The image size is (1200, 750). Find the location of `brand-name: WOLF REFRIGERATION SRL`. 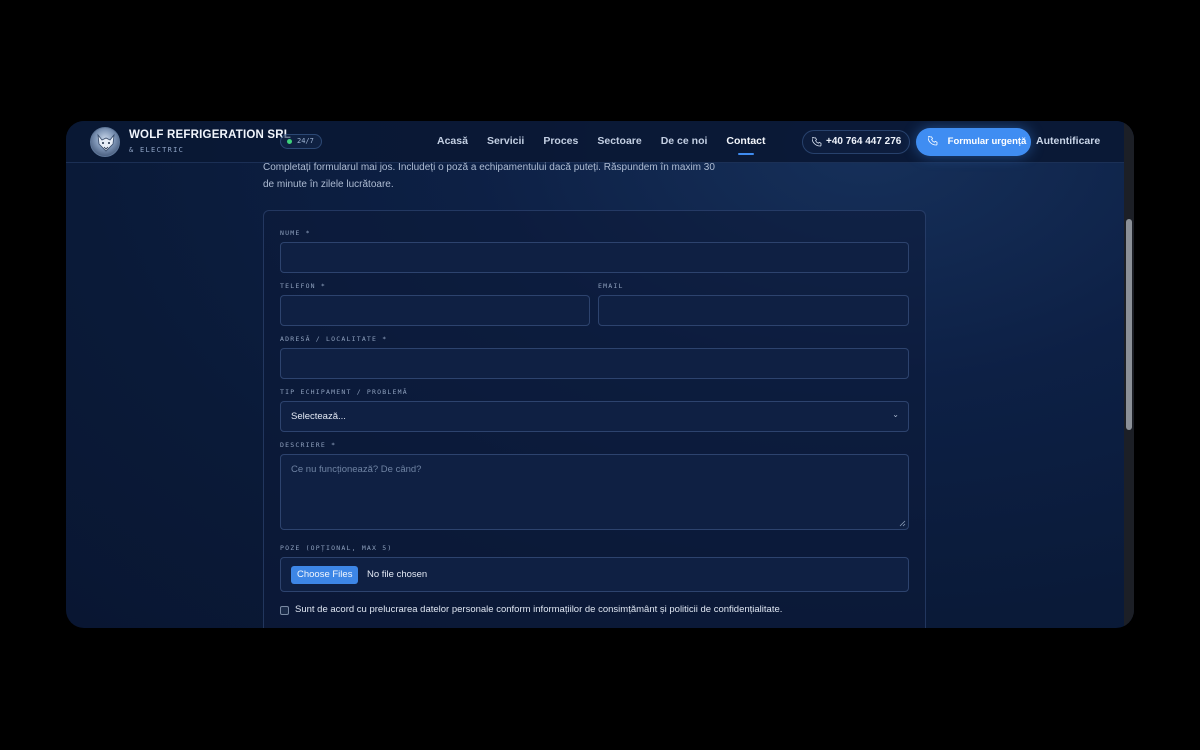

brand-name: WOLF REFRIGERATION SRL is located at coordinates (210, 135).